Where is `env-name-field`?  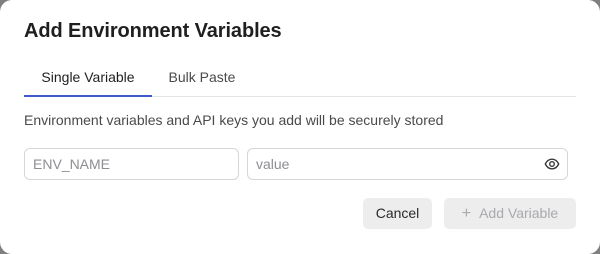
env-name-field is located at coordinates (131, 164).